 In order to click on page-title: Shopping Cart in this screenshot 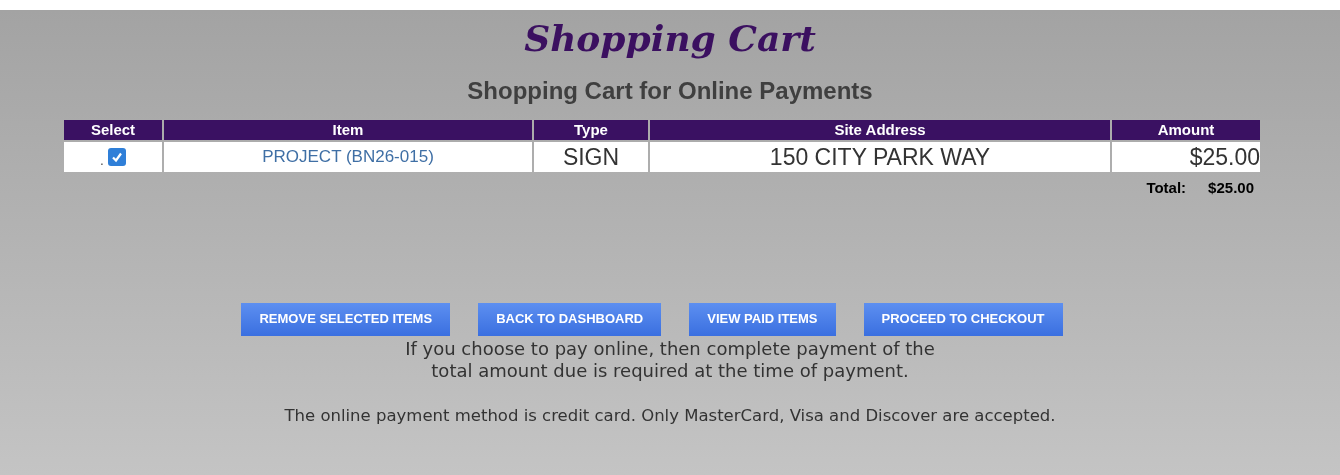, I will do `click(670, 38)`.